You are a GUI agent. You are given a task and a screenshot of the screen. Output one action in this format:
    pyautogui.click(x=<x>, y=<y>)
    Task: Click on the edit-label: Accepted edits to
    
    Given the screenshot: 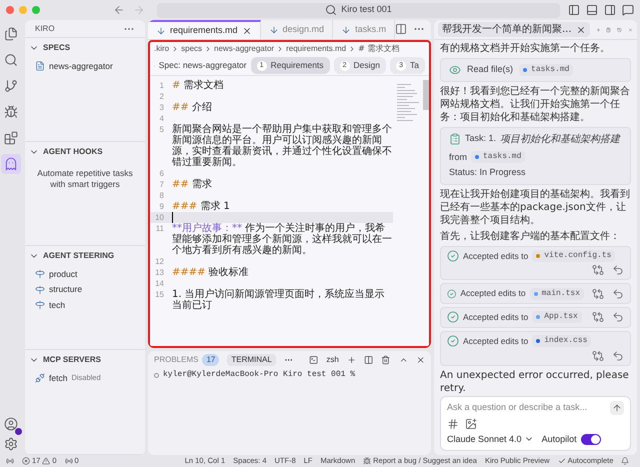 What is the action you would take?
    pyautogui.click(x=495, y=256)
    